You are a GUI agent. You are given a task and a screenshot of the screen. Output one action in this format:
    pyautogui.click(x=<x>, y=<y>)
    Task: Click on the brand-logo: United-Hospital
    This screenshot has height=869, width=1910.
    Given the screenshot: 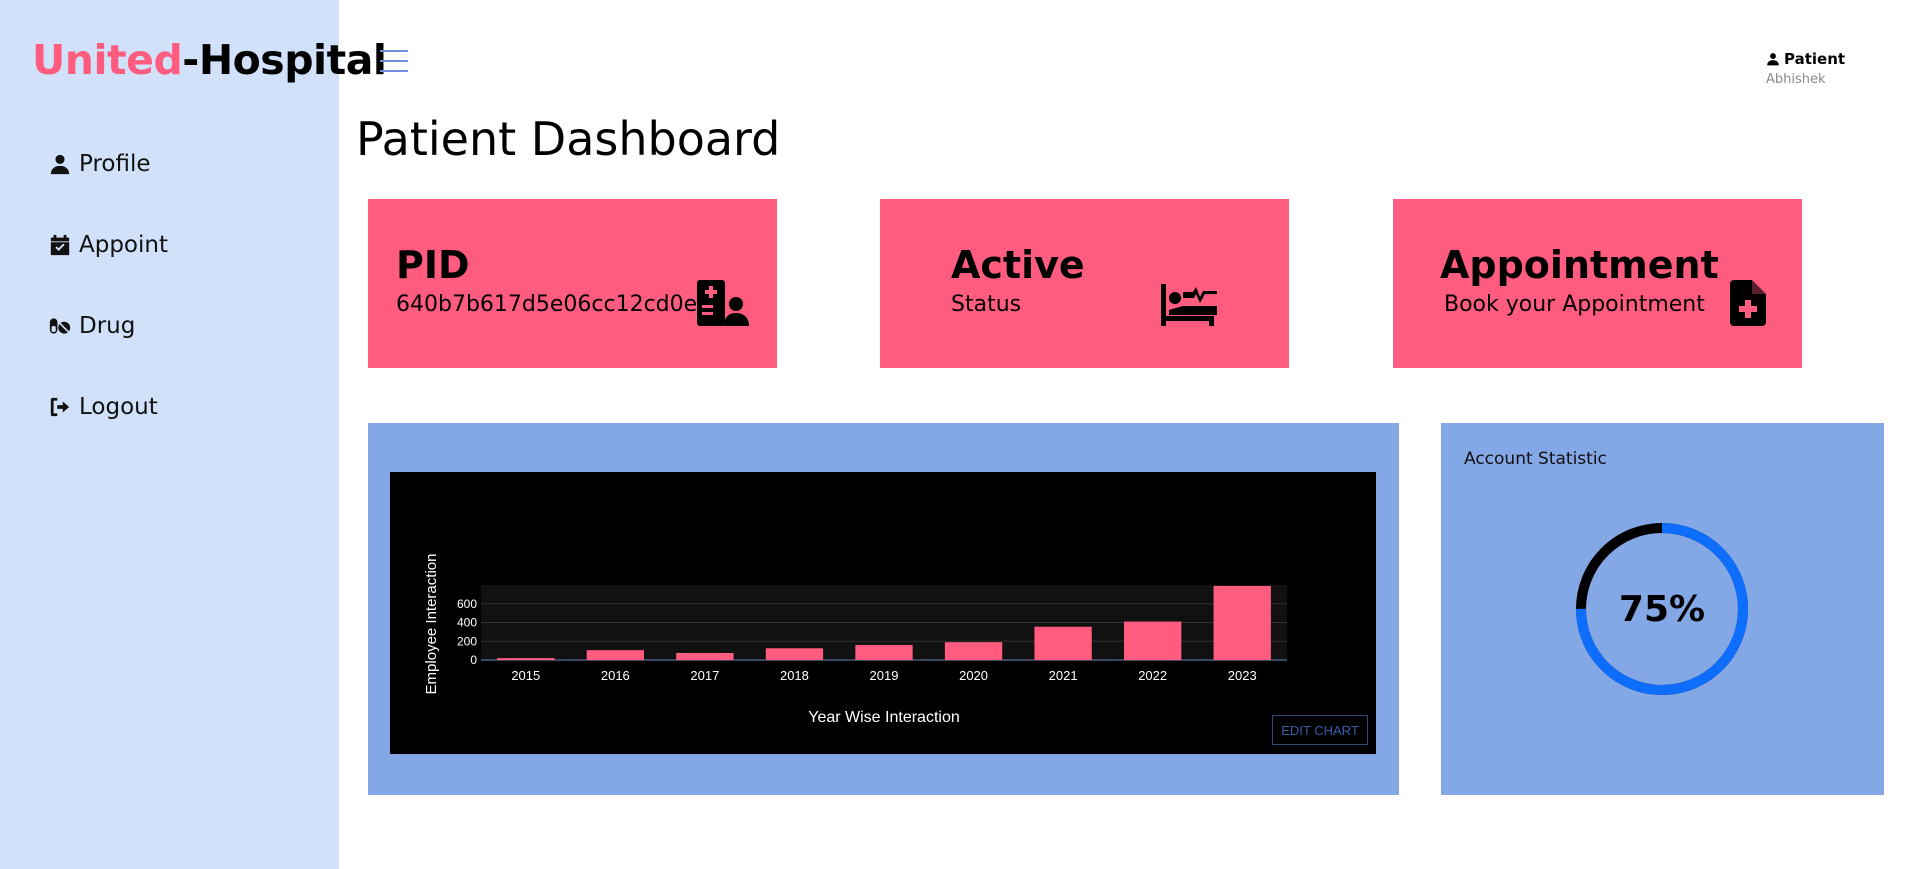 What is the action you would take?
    pyautogui.click(x=209, y=60)
    